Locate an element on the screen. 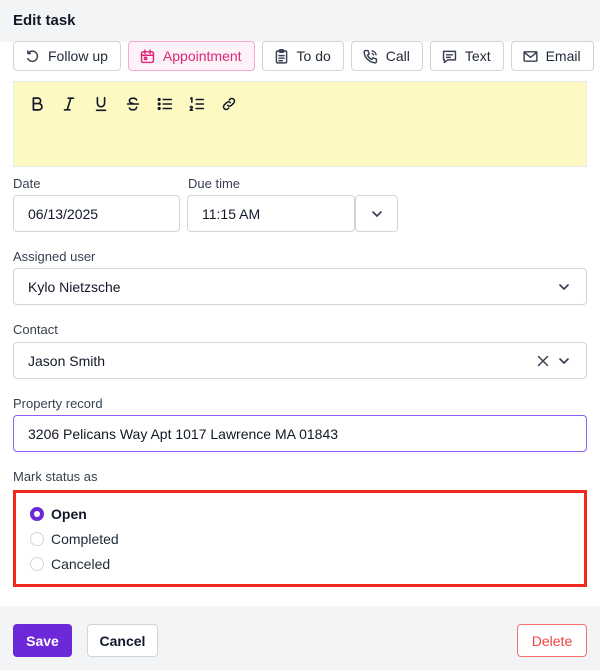  calendar-icon is located at coordinates (147, 56).